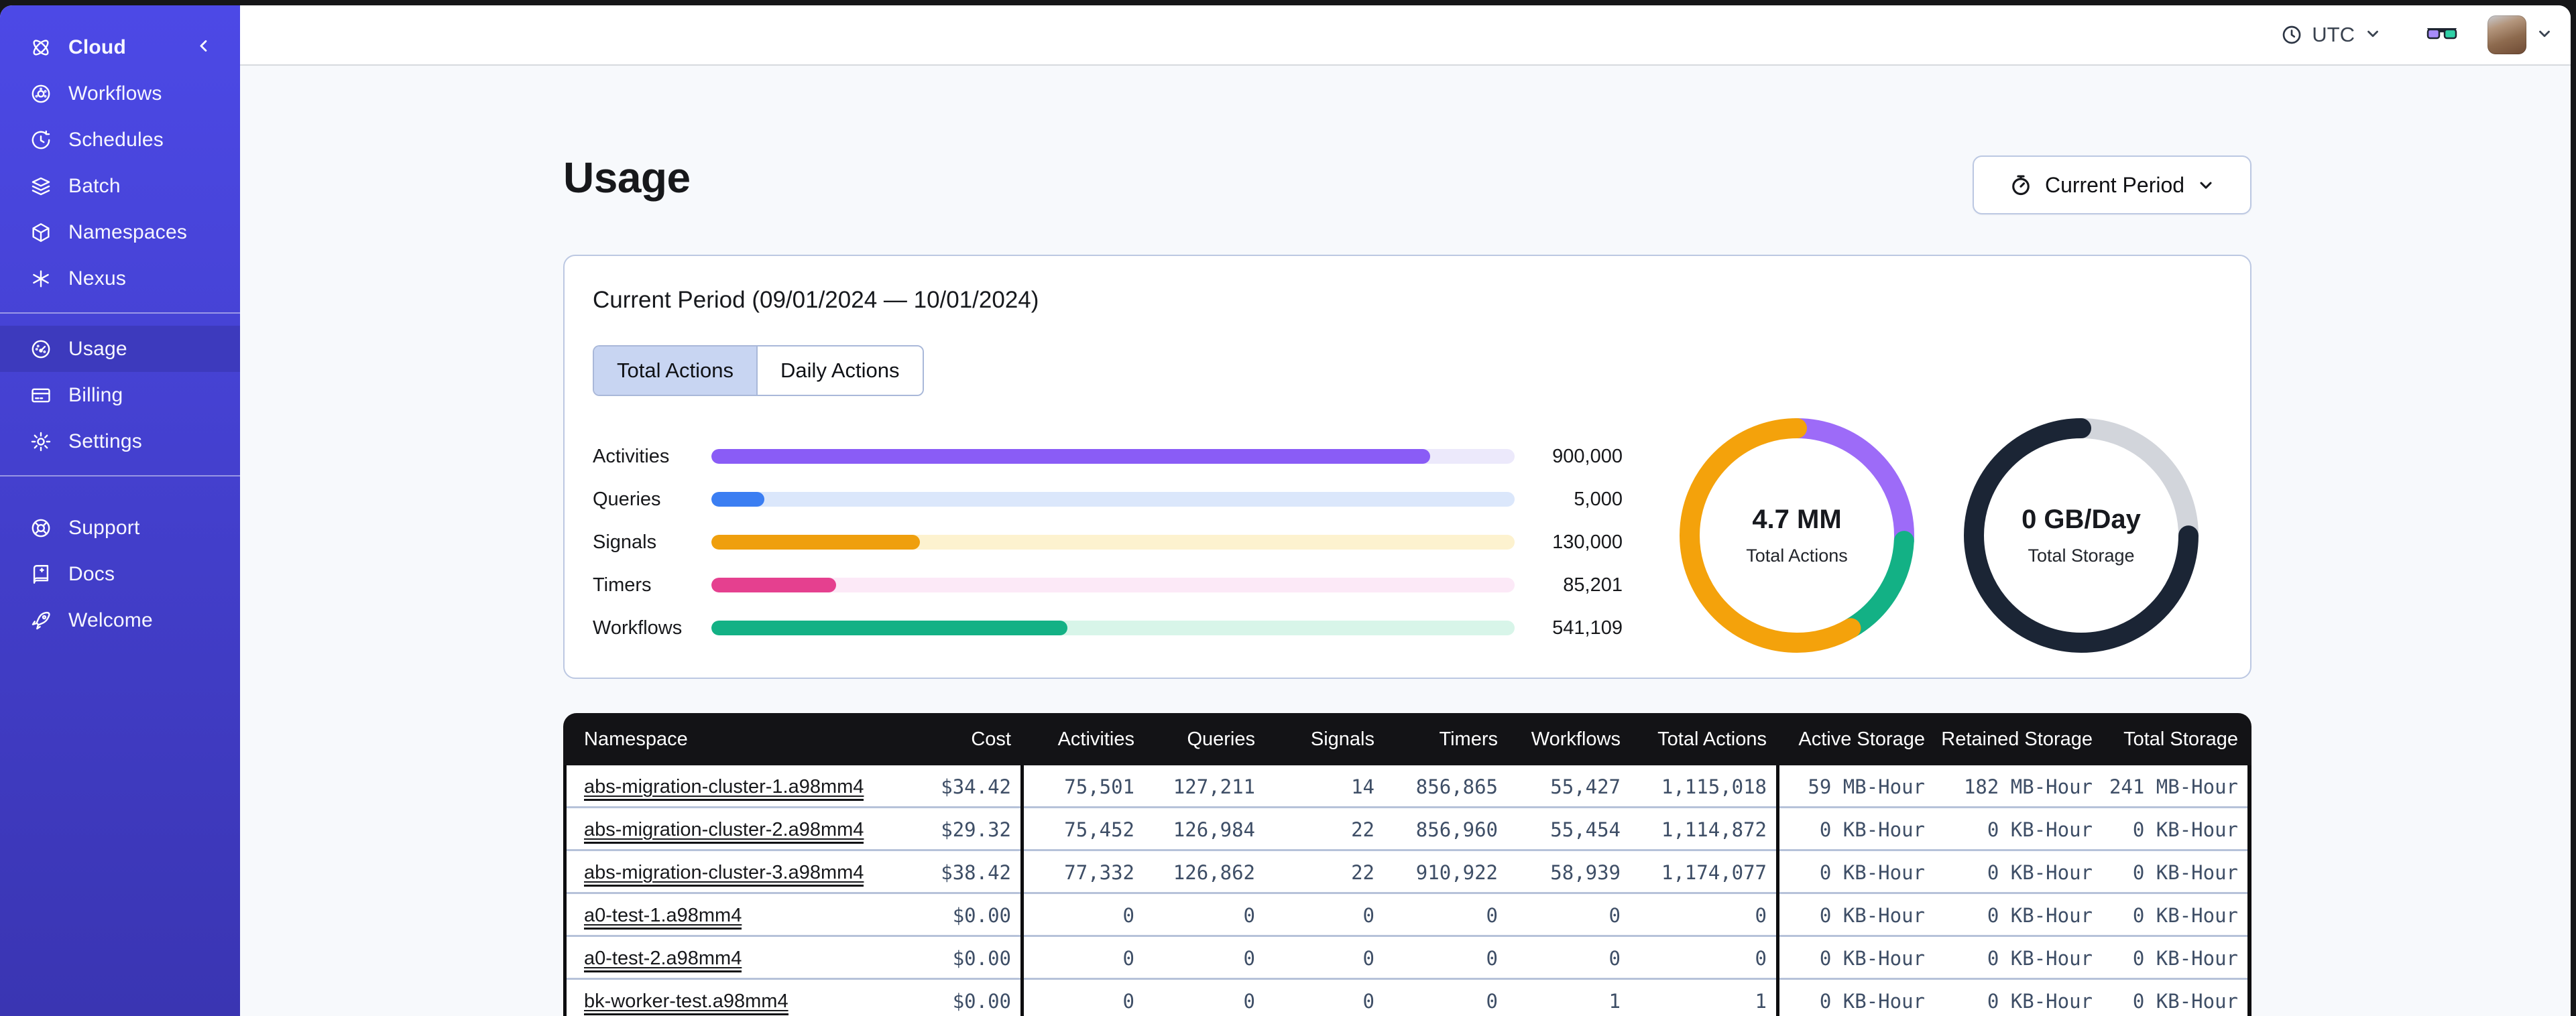  I want to click on actions-tab-group: Total Actions Daily Actions, so click(758, 370).